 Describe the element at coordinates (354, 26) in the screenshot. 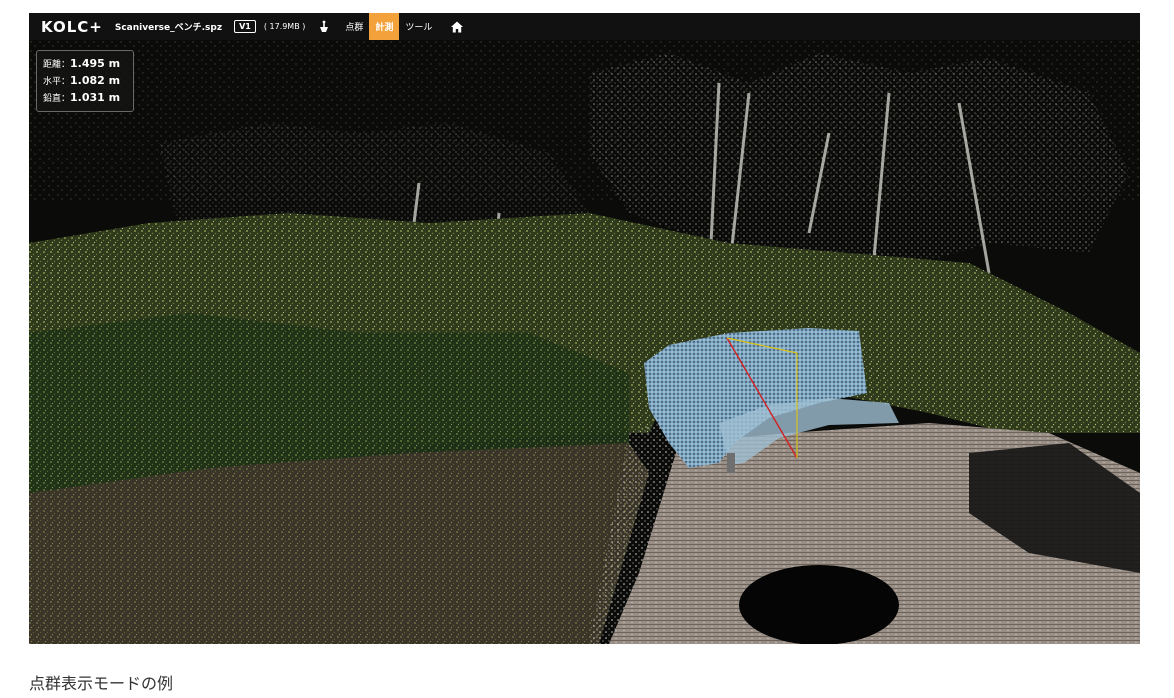

I see `menu-point-cloud: 点群` at that location.